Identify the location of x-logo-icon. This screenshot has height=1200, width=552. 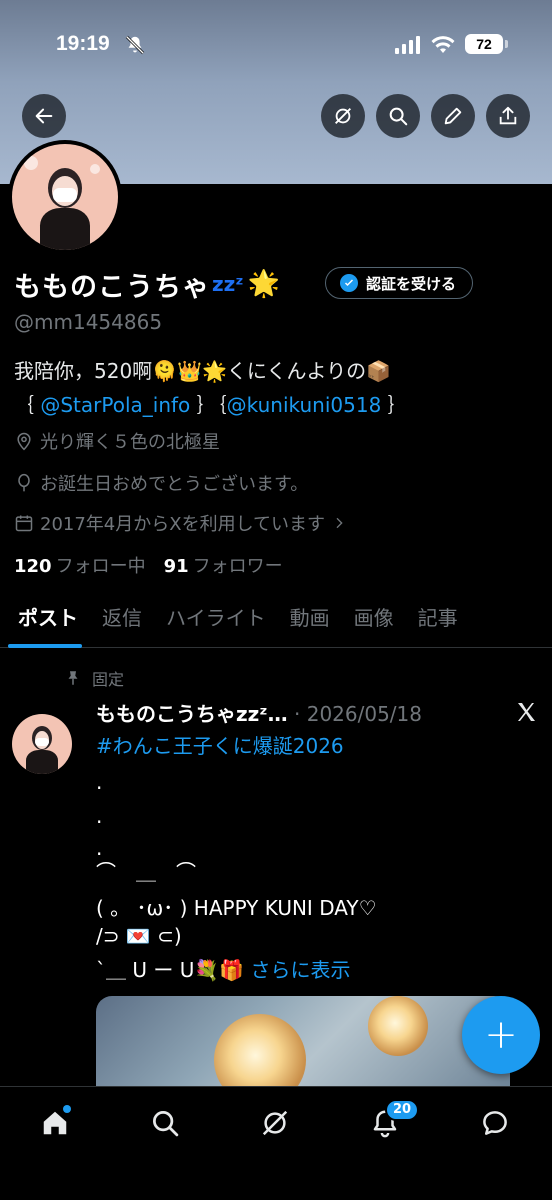
(526, 712).